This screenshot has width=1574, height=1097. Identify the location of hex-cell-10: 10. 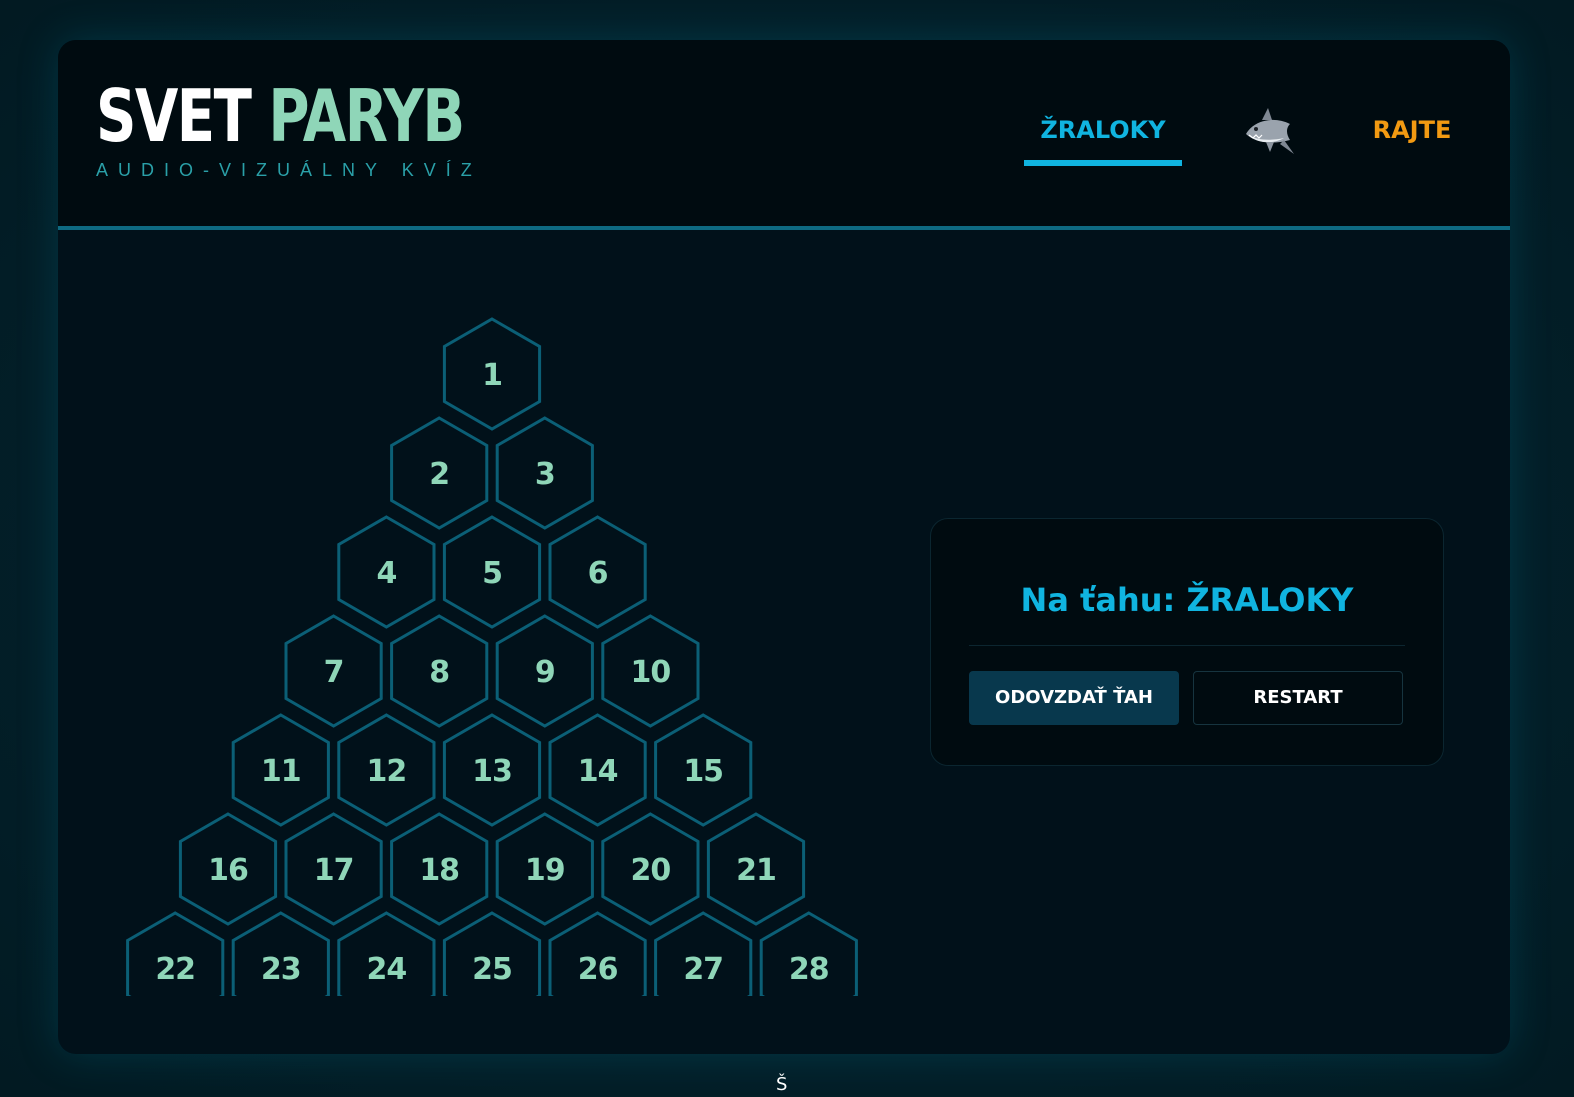
(650, 671).